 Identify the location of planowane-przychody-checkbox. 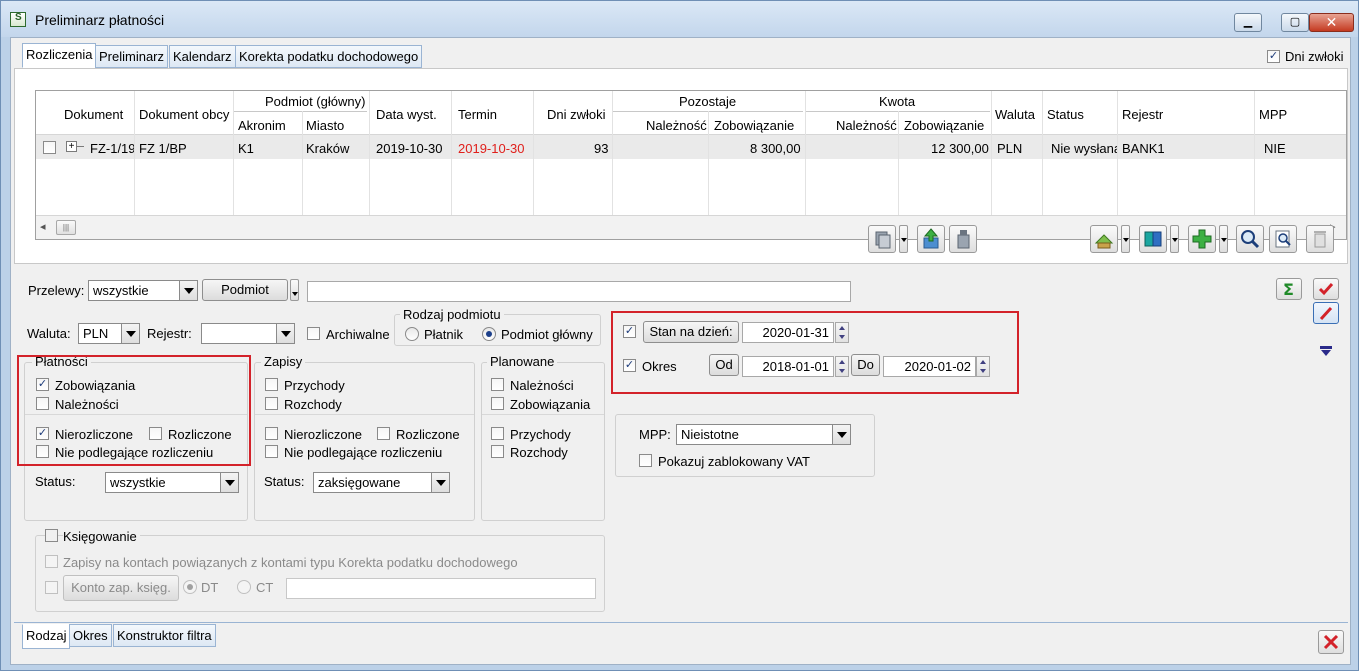
(497, 433).